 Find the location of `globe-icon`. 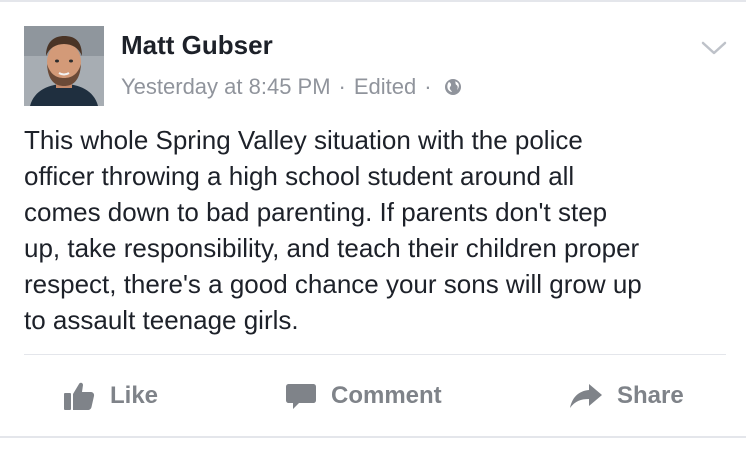

globe-icon is located at coordinates (453, 87).